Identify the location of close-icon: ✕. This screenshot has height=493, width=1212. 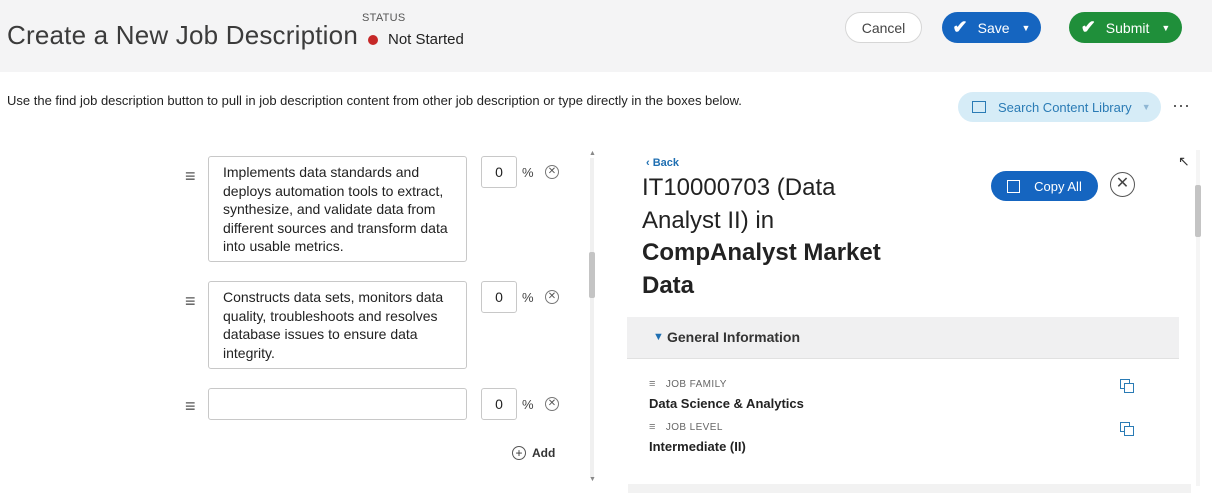
(1122, 184).